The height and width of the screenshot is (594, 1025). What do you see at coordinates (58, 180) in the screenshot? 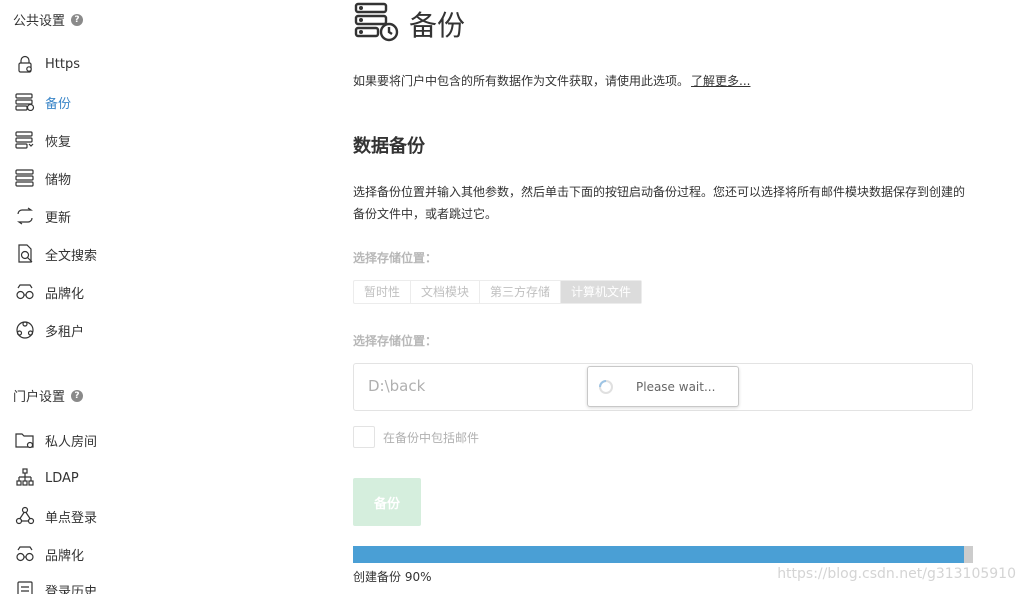
I see `sidebar-item-label: 储物` at bounding box center [58, 180].